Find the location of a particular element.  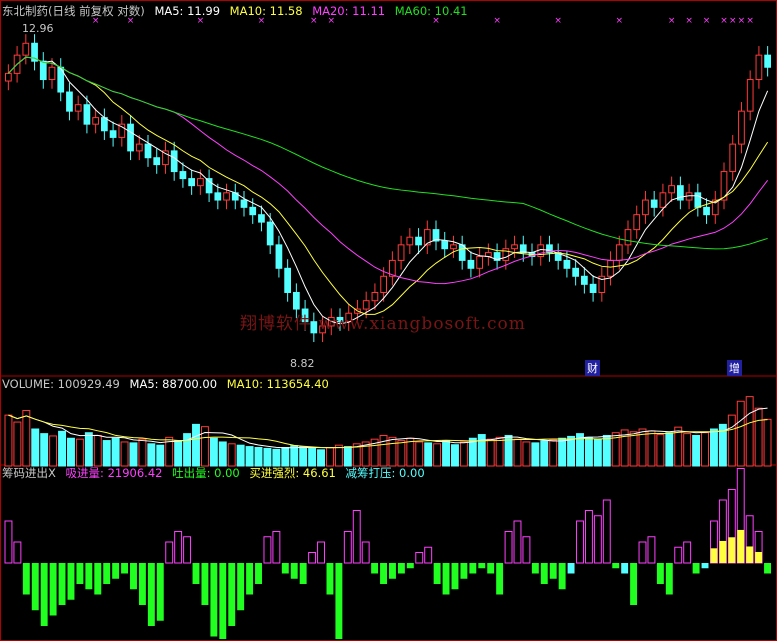

low-price-label: 8.82 is located at coordinates (302, 363).